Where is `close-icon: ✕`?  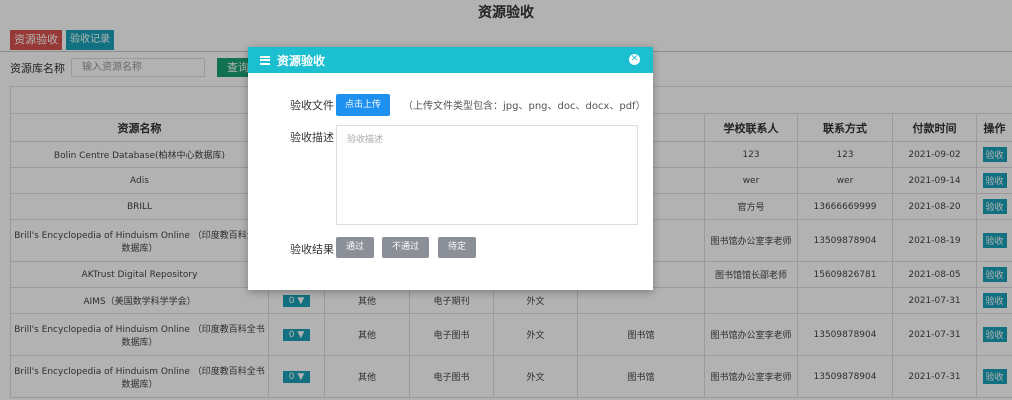
close-icon: ✕ is located at coordinates (634, 59).